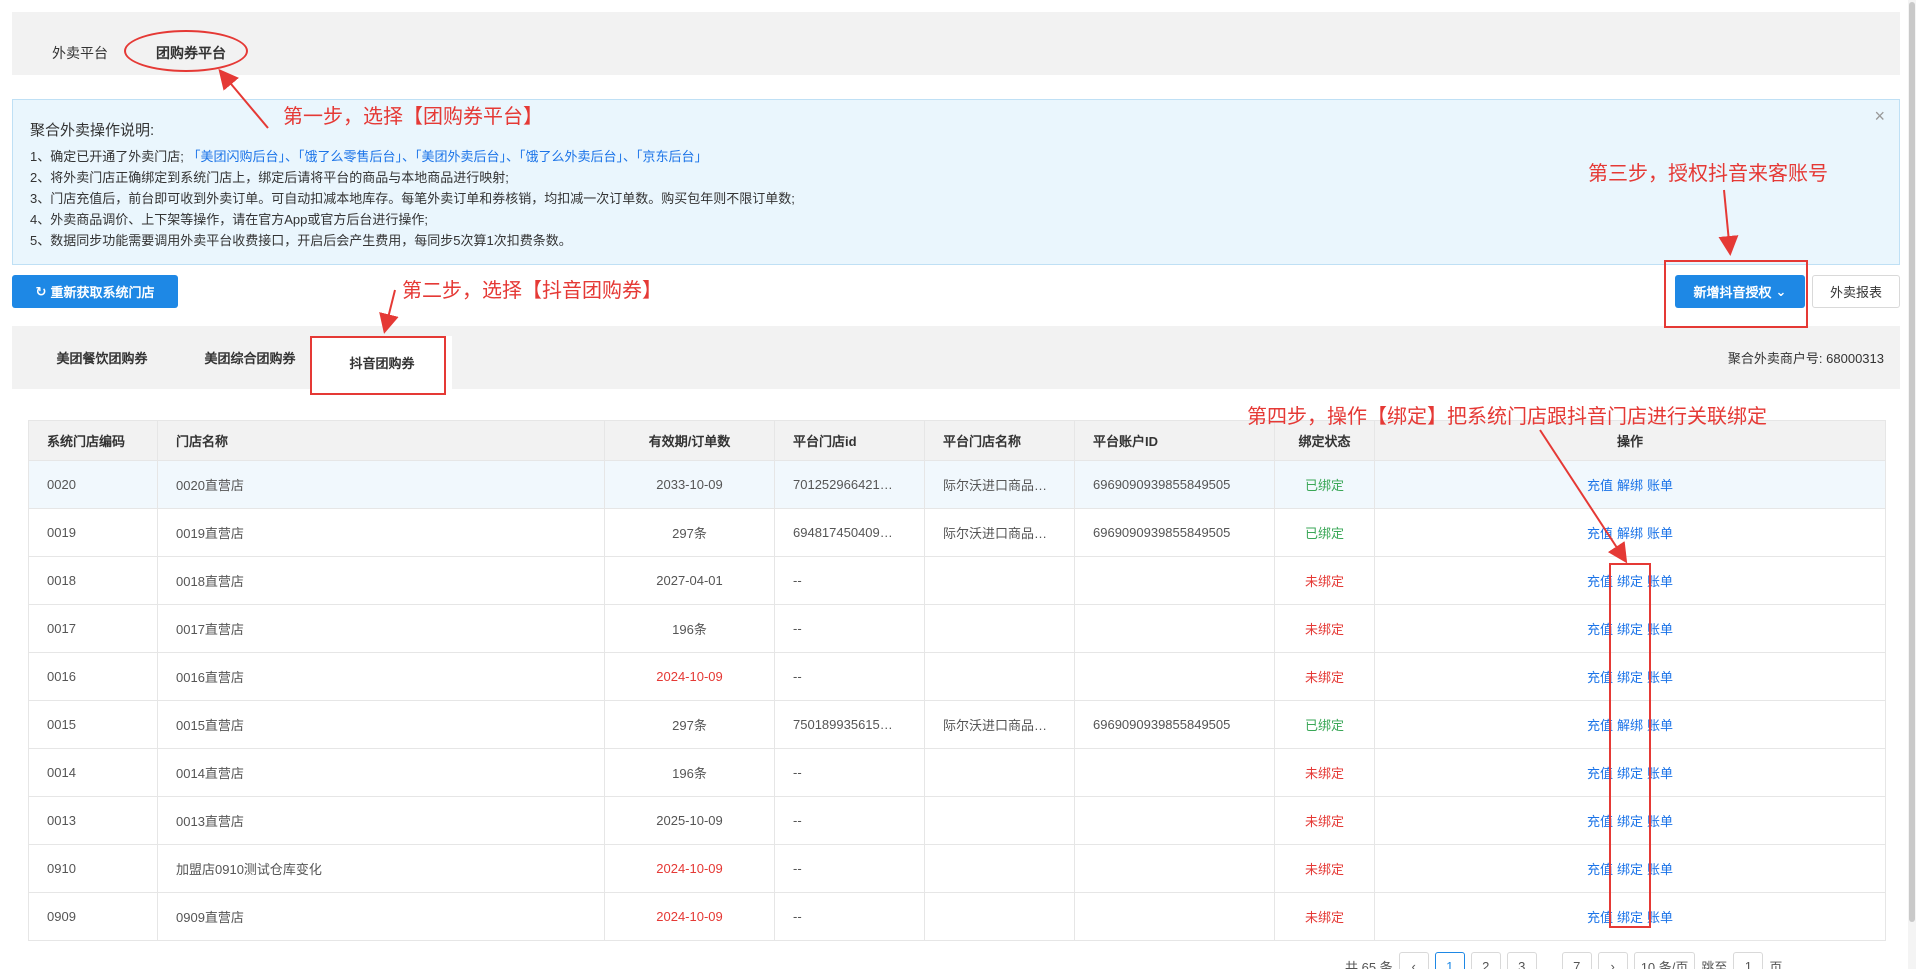 This screenshot has width=1920, height=969. I want to click on cell-store-name: 加盟店0910测试仓库变化, so click(381, 868).